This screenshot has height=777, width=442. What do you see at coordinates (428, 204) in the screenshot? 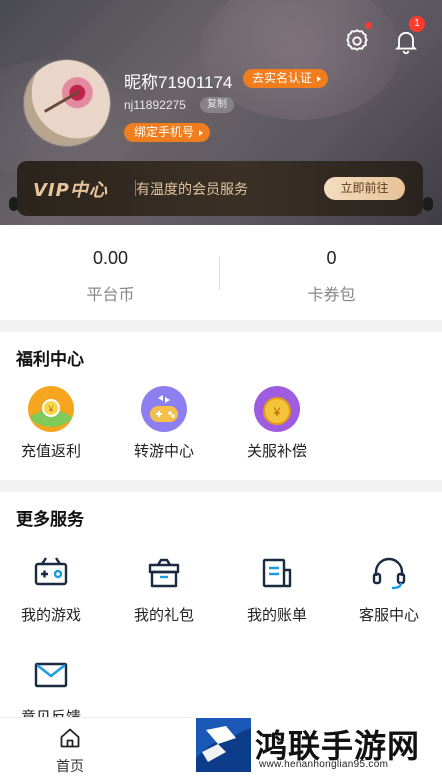
I see `vip-card-decoration` at bounding box center [428, 204].